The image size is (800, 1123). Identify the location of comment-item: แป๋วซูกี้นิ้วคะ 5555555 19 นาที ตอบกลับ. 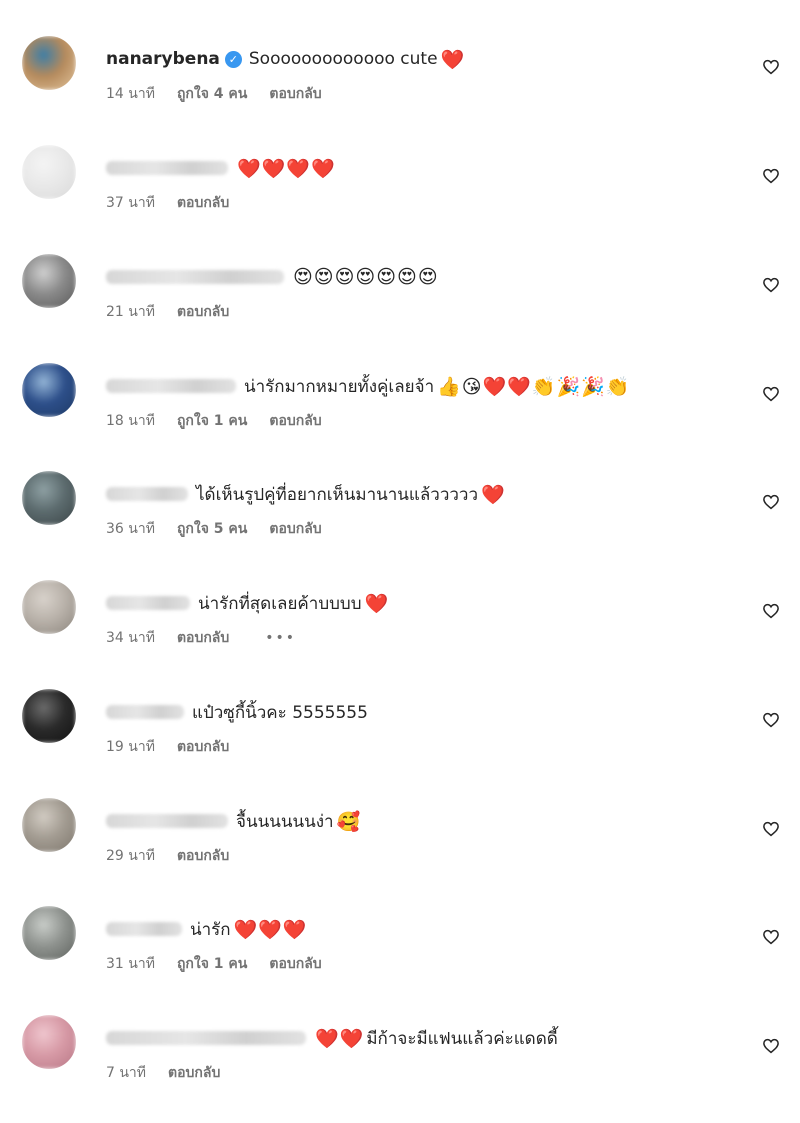
(400, 743).